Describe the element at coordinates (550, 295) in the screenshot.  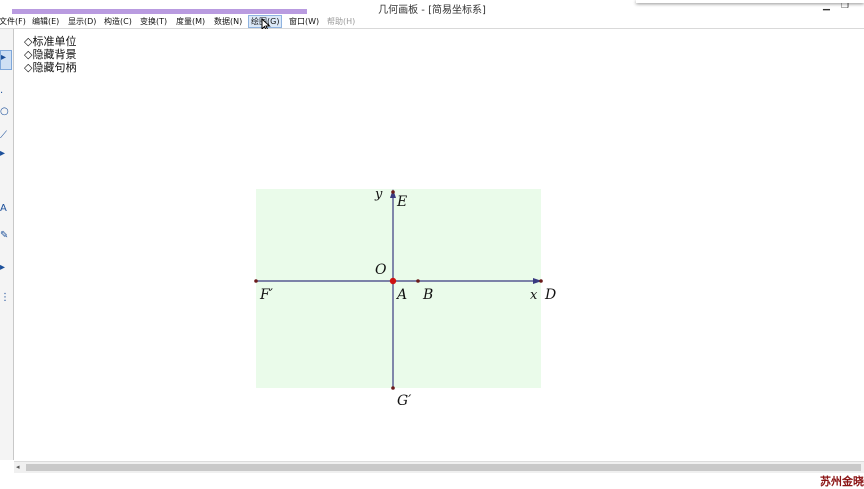
I see `label-d: D` at that location.